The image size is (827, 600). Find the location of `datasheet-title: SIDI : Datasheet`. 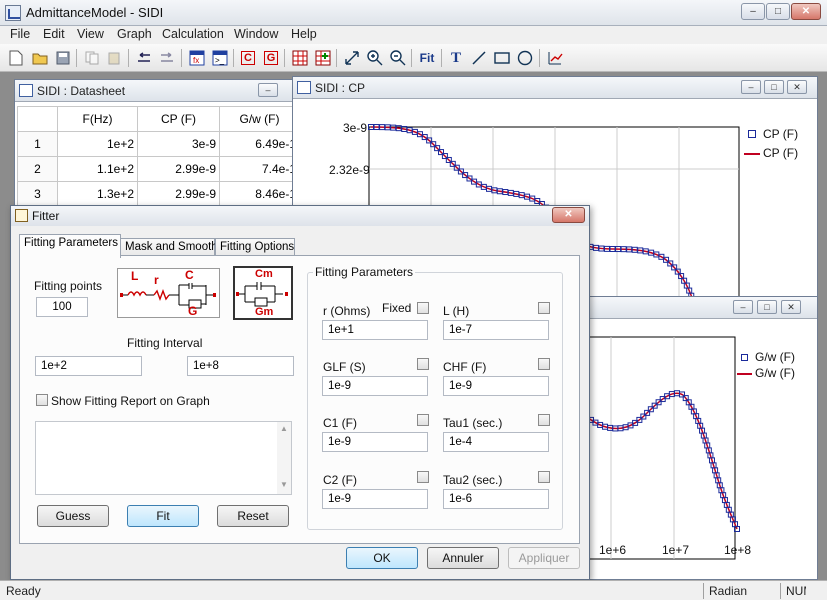

datasheet-title: SIDI : Datasheet is located at coordinates (81, 91).